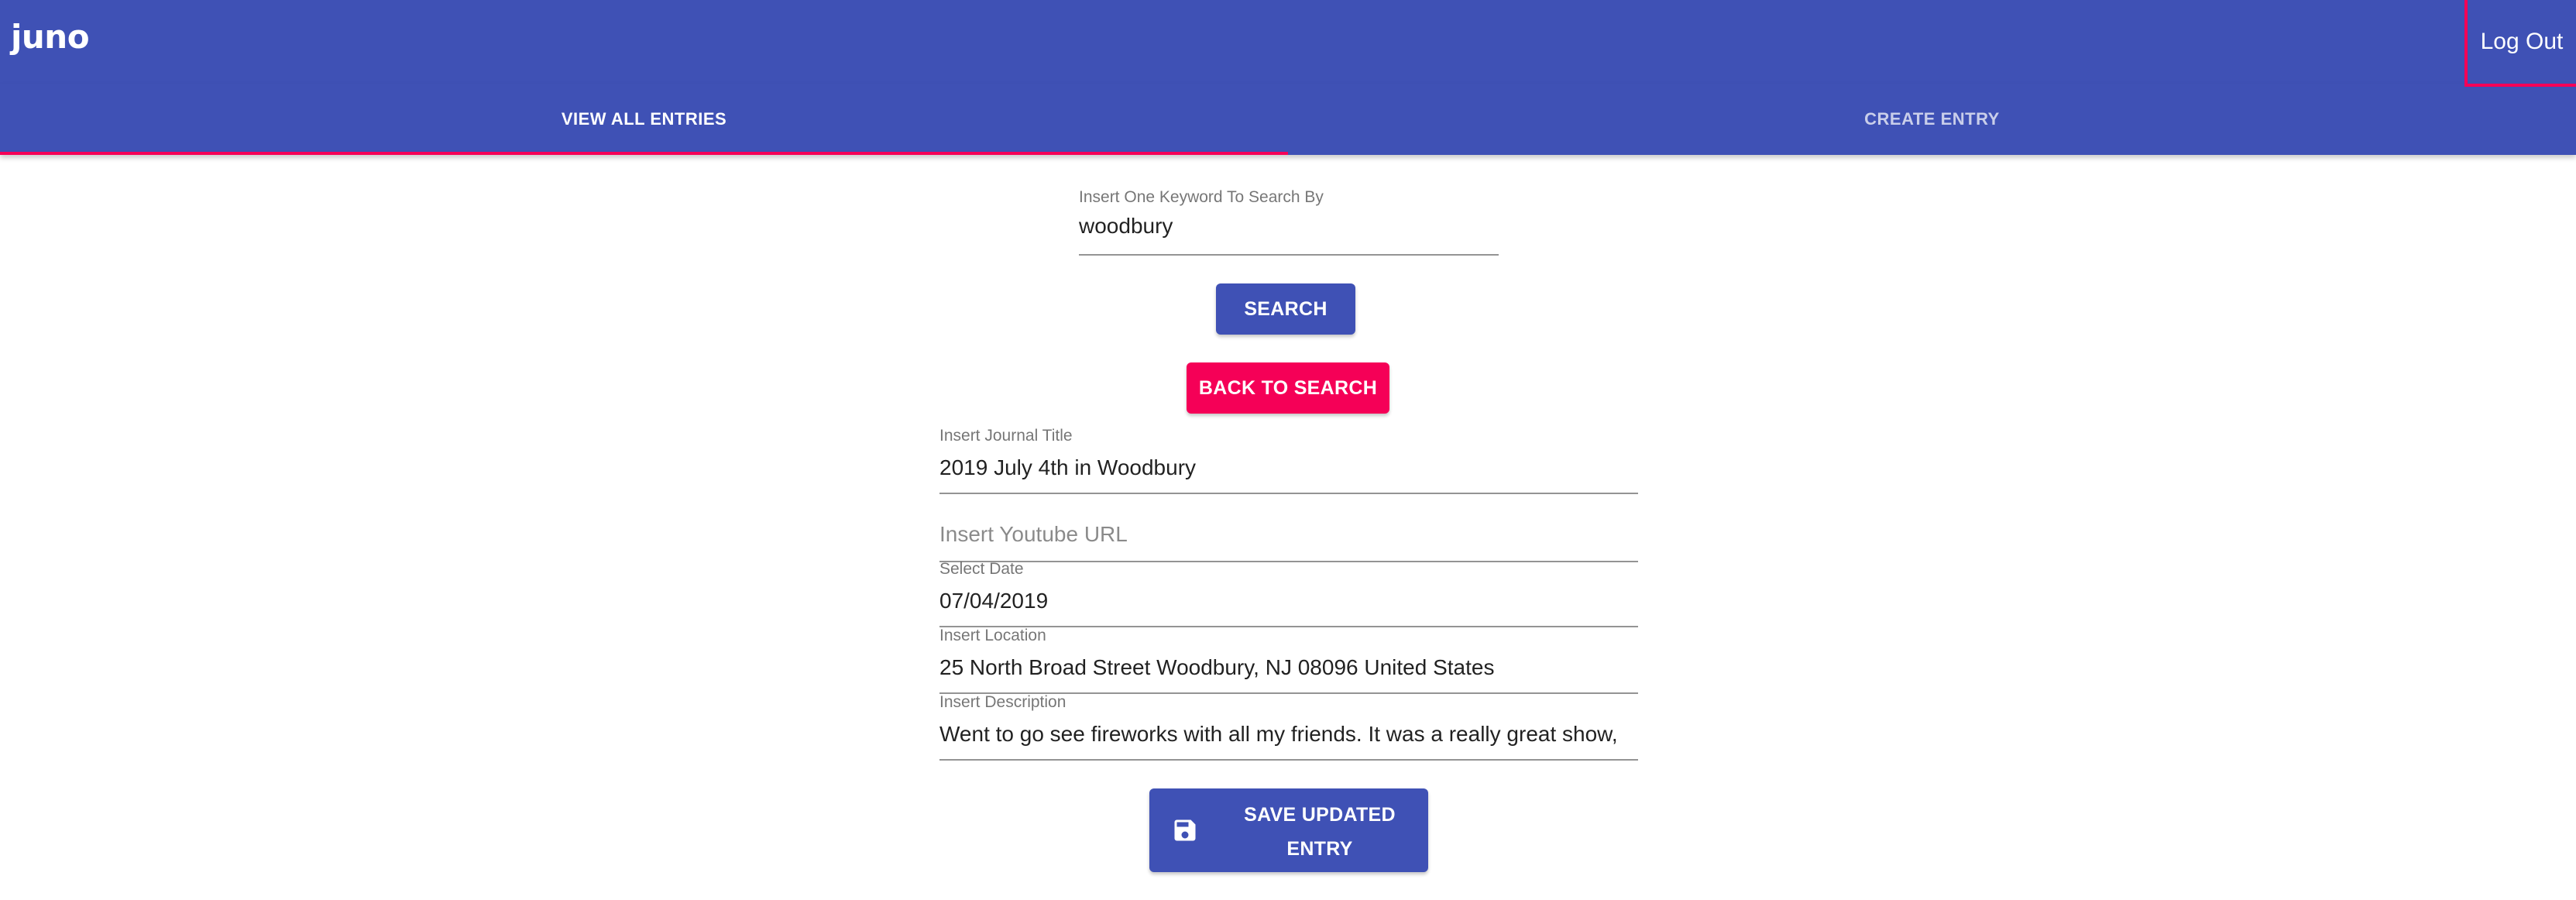  Describe the element at coordinates (1288, 601) in the screenshot. I see `date-input: 07/04/2019` at that location.